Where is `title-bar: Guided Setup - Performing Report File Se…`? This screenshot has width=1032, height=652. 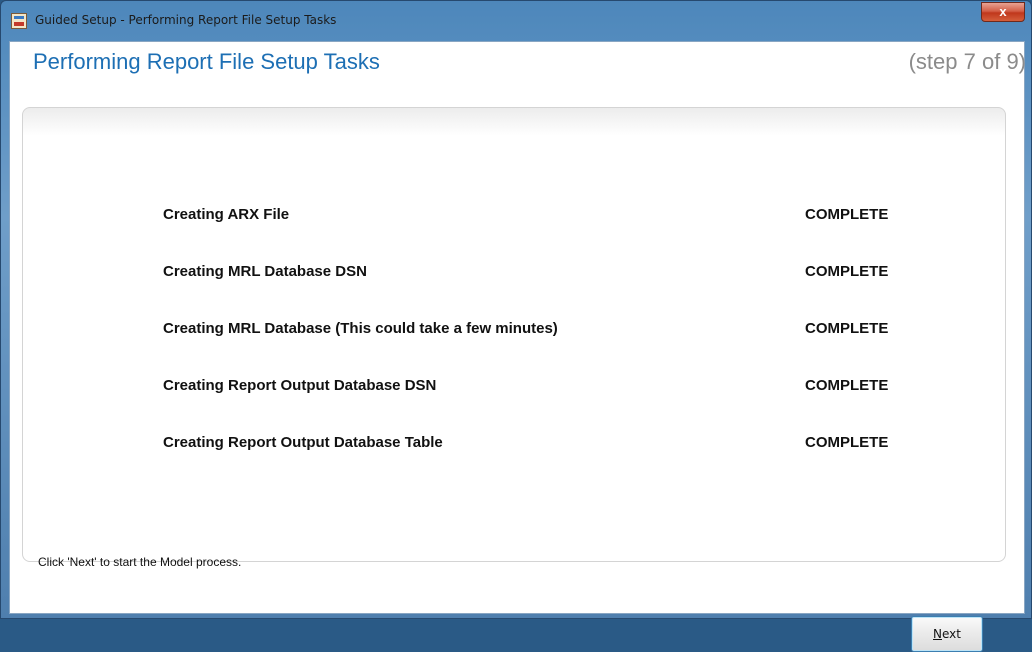 title-bar: Guided Setup - Performing Report File Se… is located at coordinates (516, 21).